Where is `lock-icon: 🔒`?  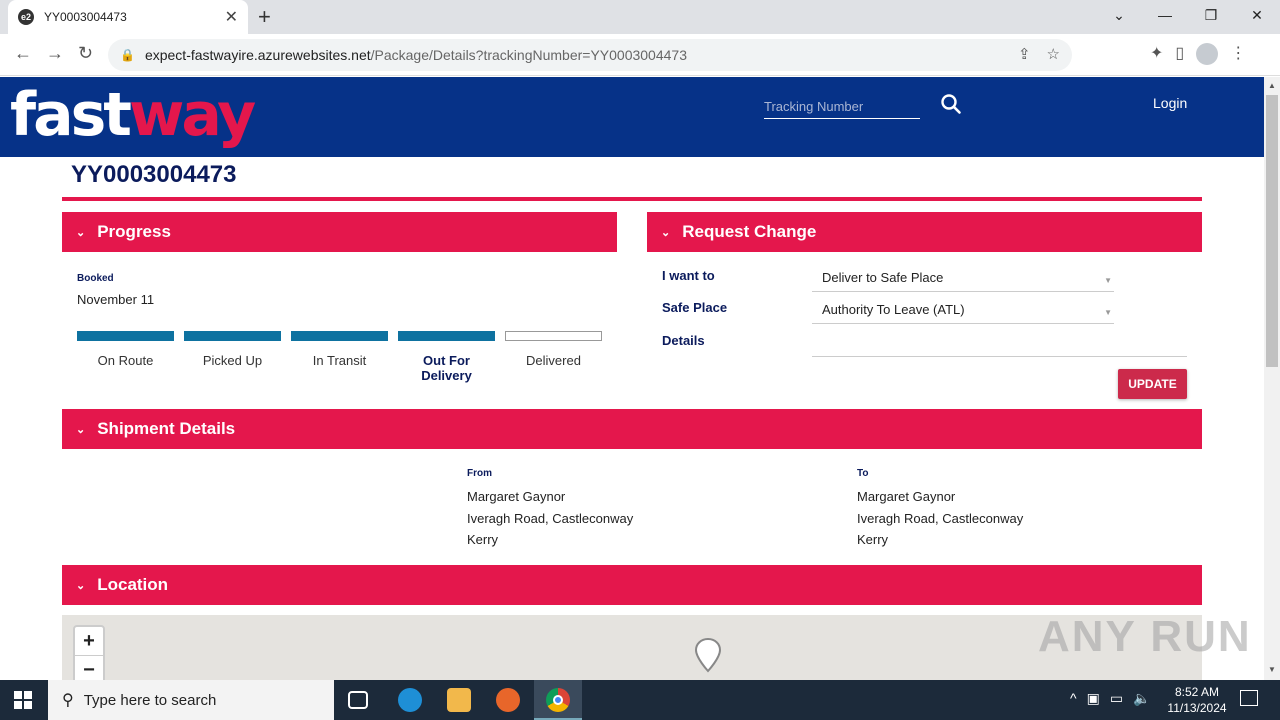 lock-icon: 🔒 is located at coordinates (127, 55).